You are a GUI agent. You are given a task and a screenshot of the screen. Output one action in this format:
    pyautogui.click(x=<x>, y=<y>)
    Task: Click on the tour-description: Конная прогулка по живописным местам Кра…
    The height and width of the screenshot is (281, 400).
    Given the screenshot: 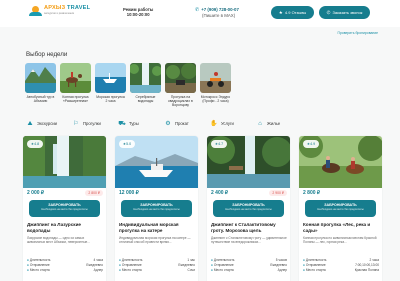 What is the action you would take?
    pyautogui.click(x=340, y=240)
    